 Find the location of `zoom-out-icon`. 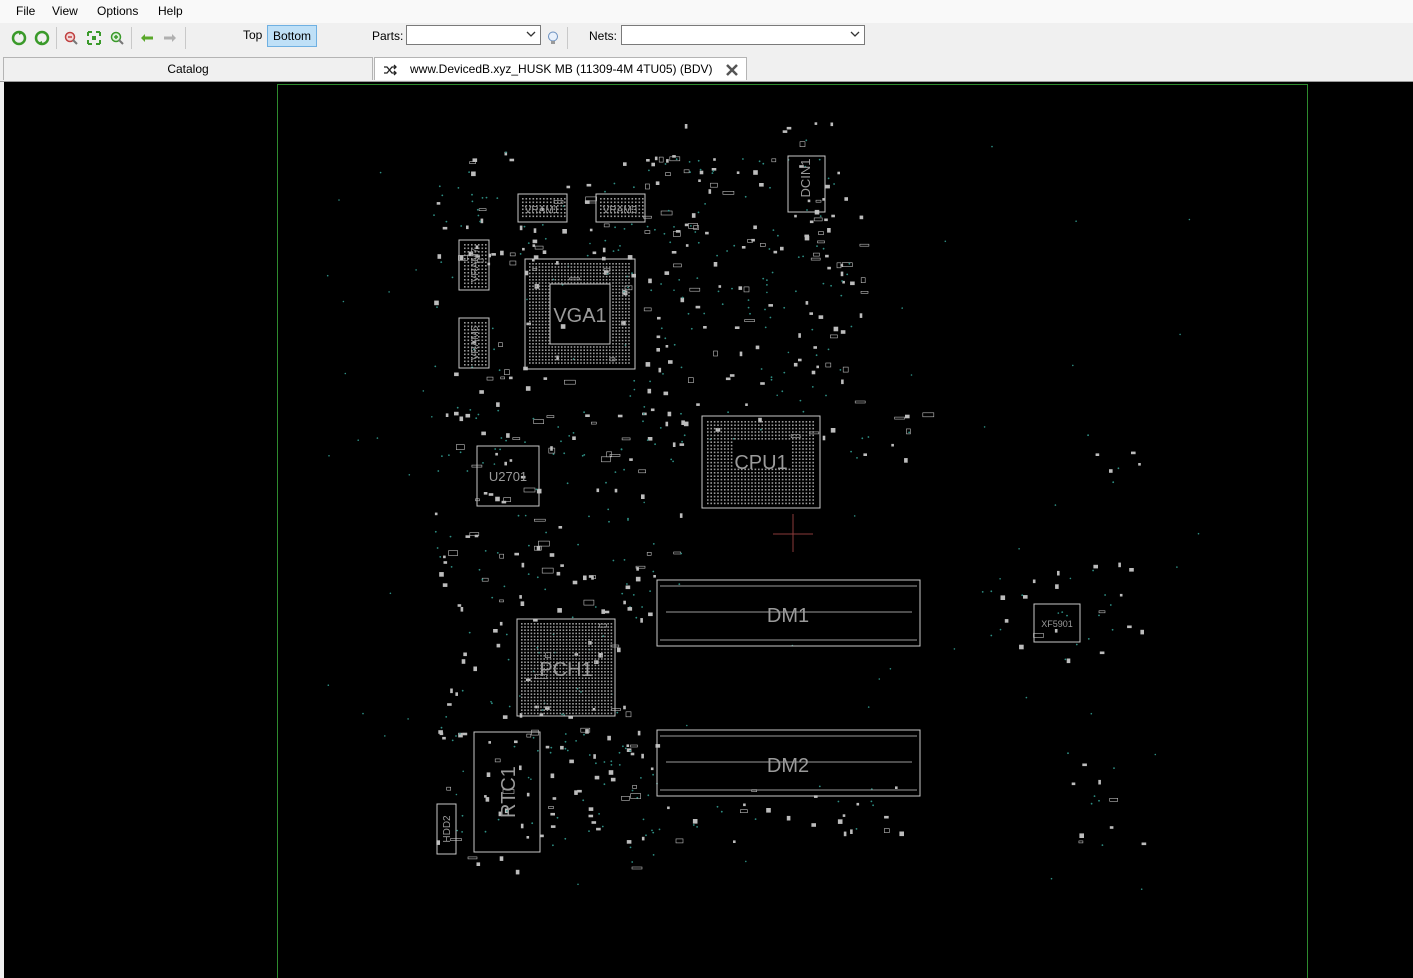

zoom-out-icon is located at coordinates (71, 38).